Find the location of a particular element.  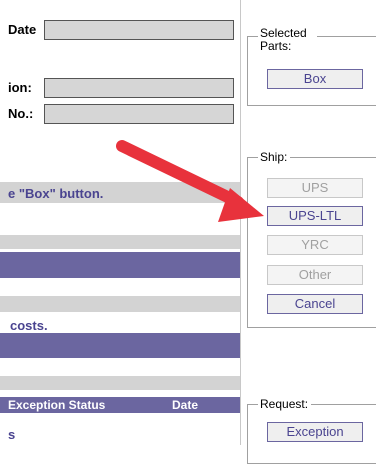

column-header-exception-status: Exception Status is located at coordinates (57, 405).